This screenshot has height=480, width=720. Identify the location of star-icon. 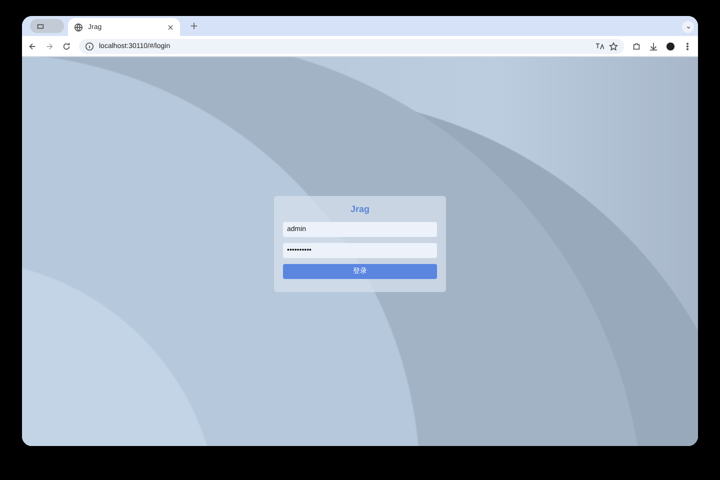
(613, 46).